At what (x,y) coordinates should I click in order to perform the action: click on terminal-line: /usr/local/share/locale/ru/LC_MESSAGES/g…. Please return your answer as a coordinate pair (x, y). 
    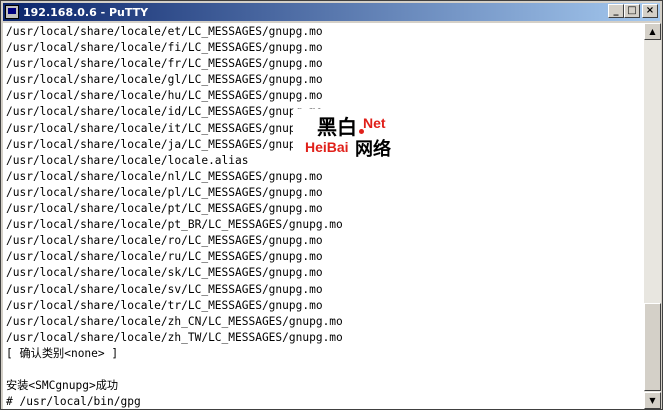
    Looking at the image, I should click on (164, 257).